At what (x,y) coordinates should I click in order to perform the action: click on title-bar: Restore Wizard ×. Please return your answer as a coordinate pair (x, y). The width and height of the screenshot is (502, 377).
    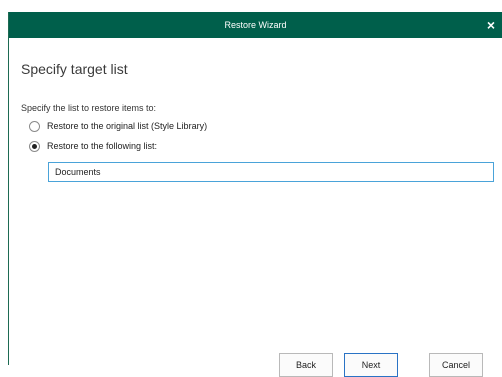
    Looking at the image, I should click on (255, 25).